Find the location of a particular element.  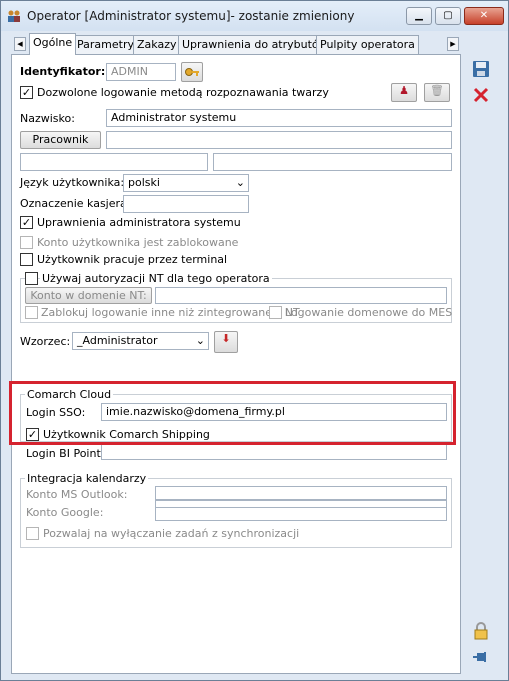

face-button: ♟ is located at coordinates (404, 92).